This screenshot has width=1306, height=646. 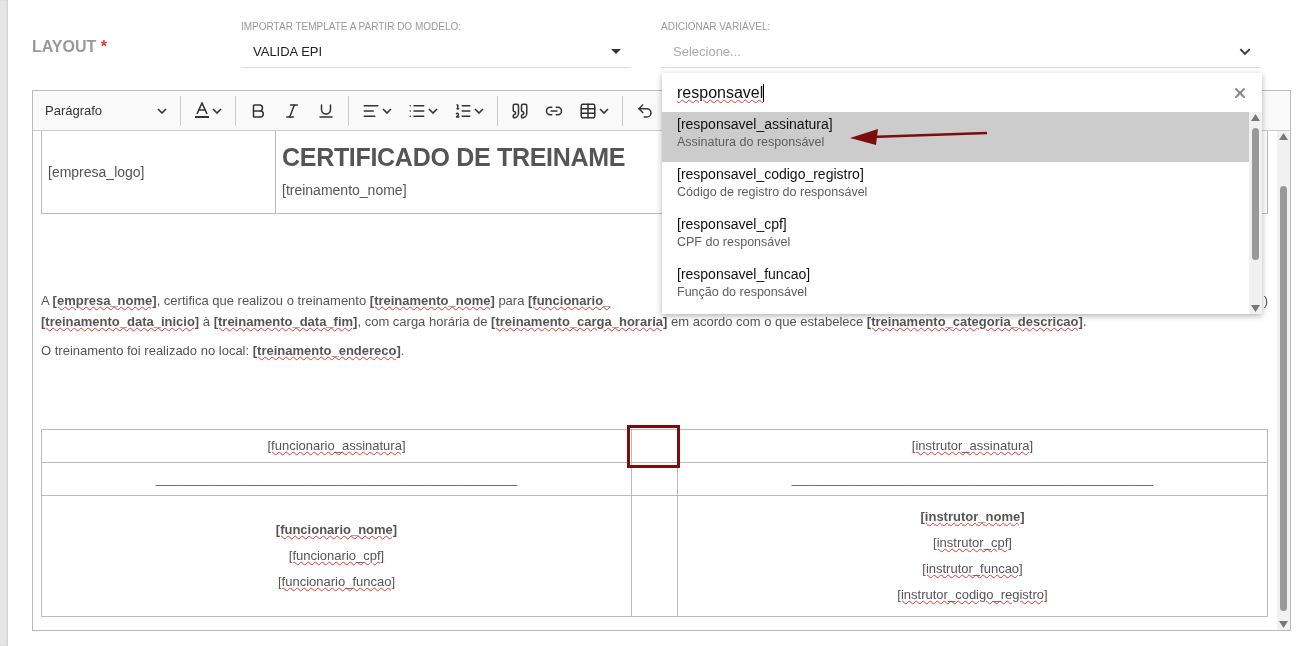 I want to click on paragraph-text: [treinamento_data_inicio] à [treinamento_data_fim], com carga horária de [treinamento_carga_horaria] em acordo com o que estabelece [treinamento_categoria_descricao]., so click(x=564, y=322).